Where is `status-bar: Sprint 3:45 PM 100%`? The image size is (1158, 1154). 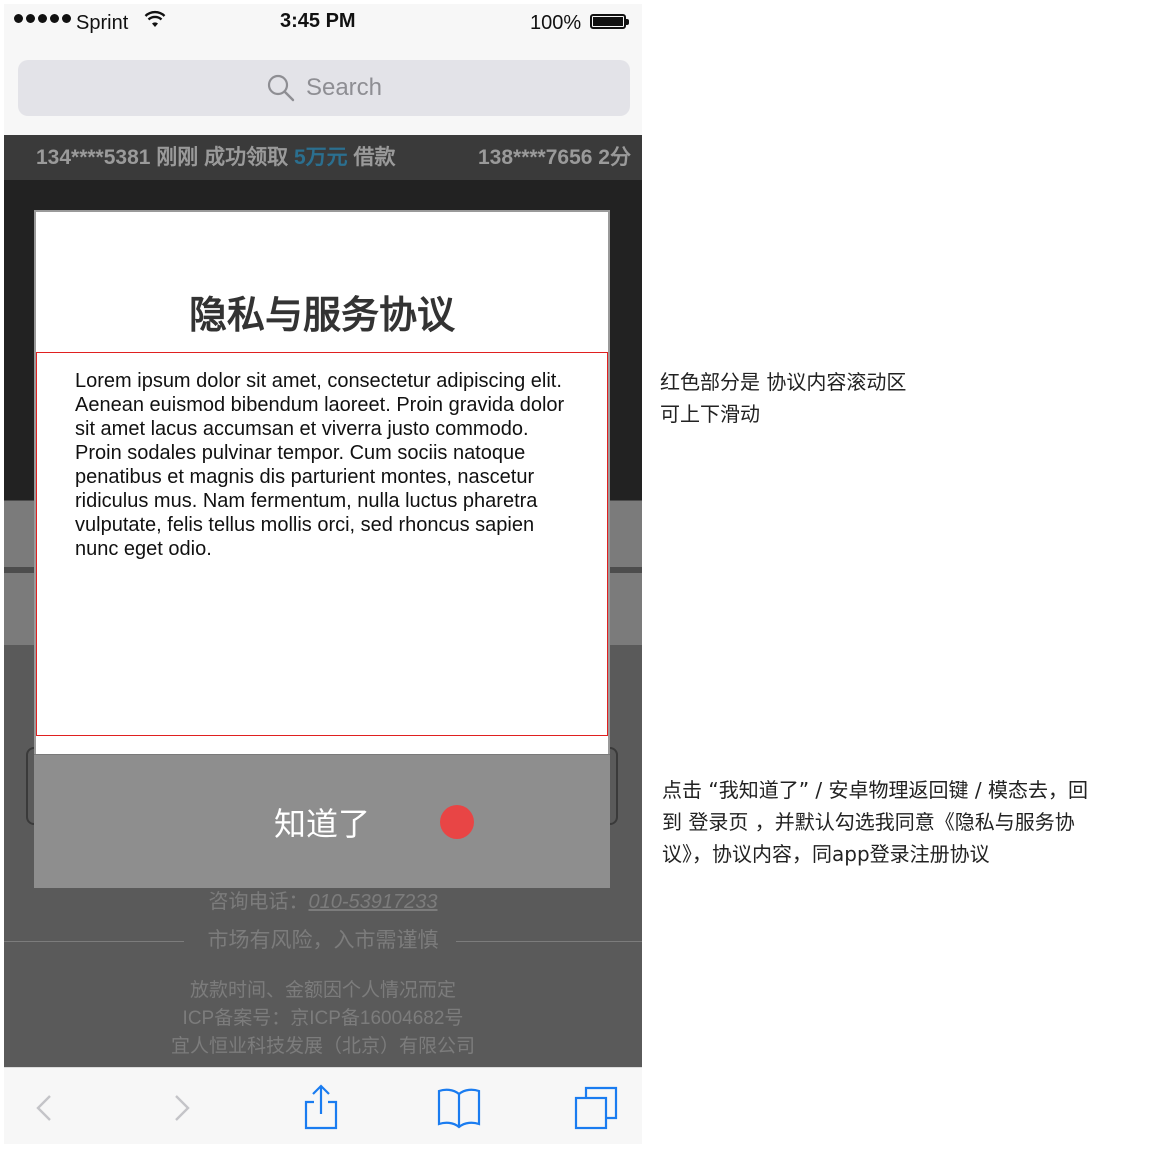
status-bar: Sprint 3:45 PM 100% is located at coordinates (323, 24).